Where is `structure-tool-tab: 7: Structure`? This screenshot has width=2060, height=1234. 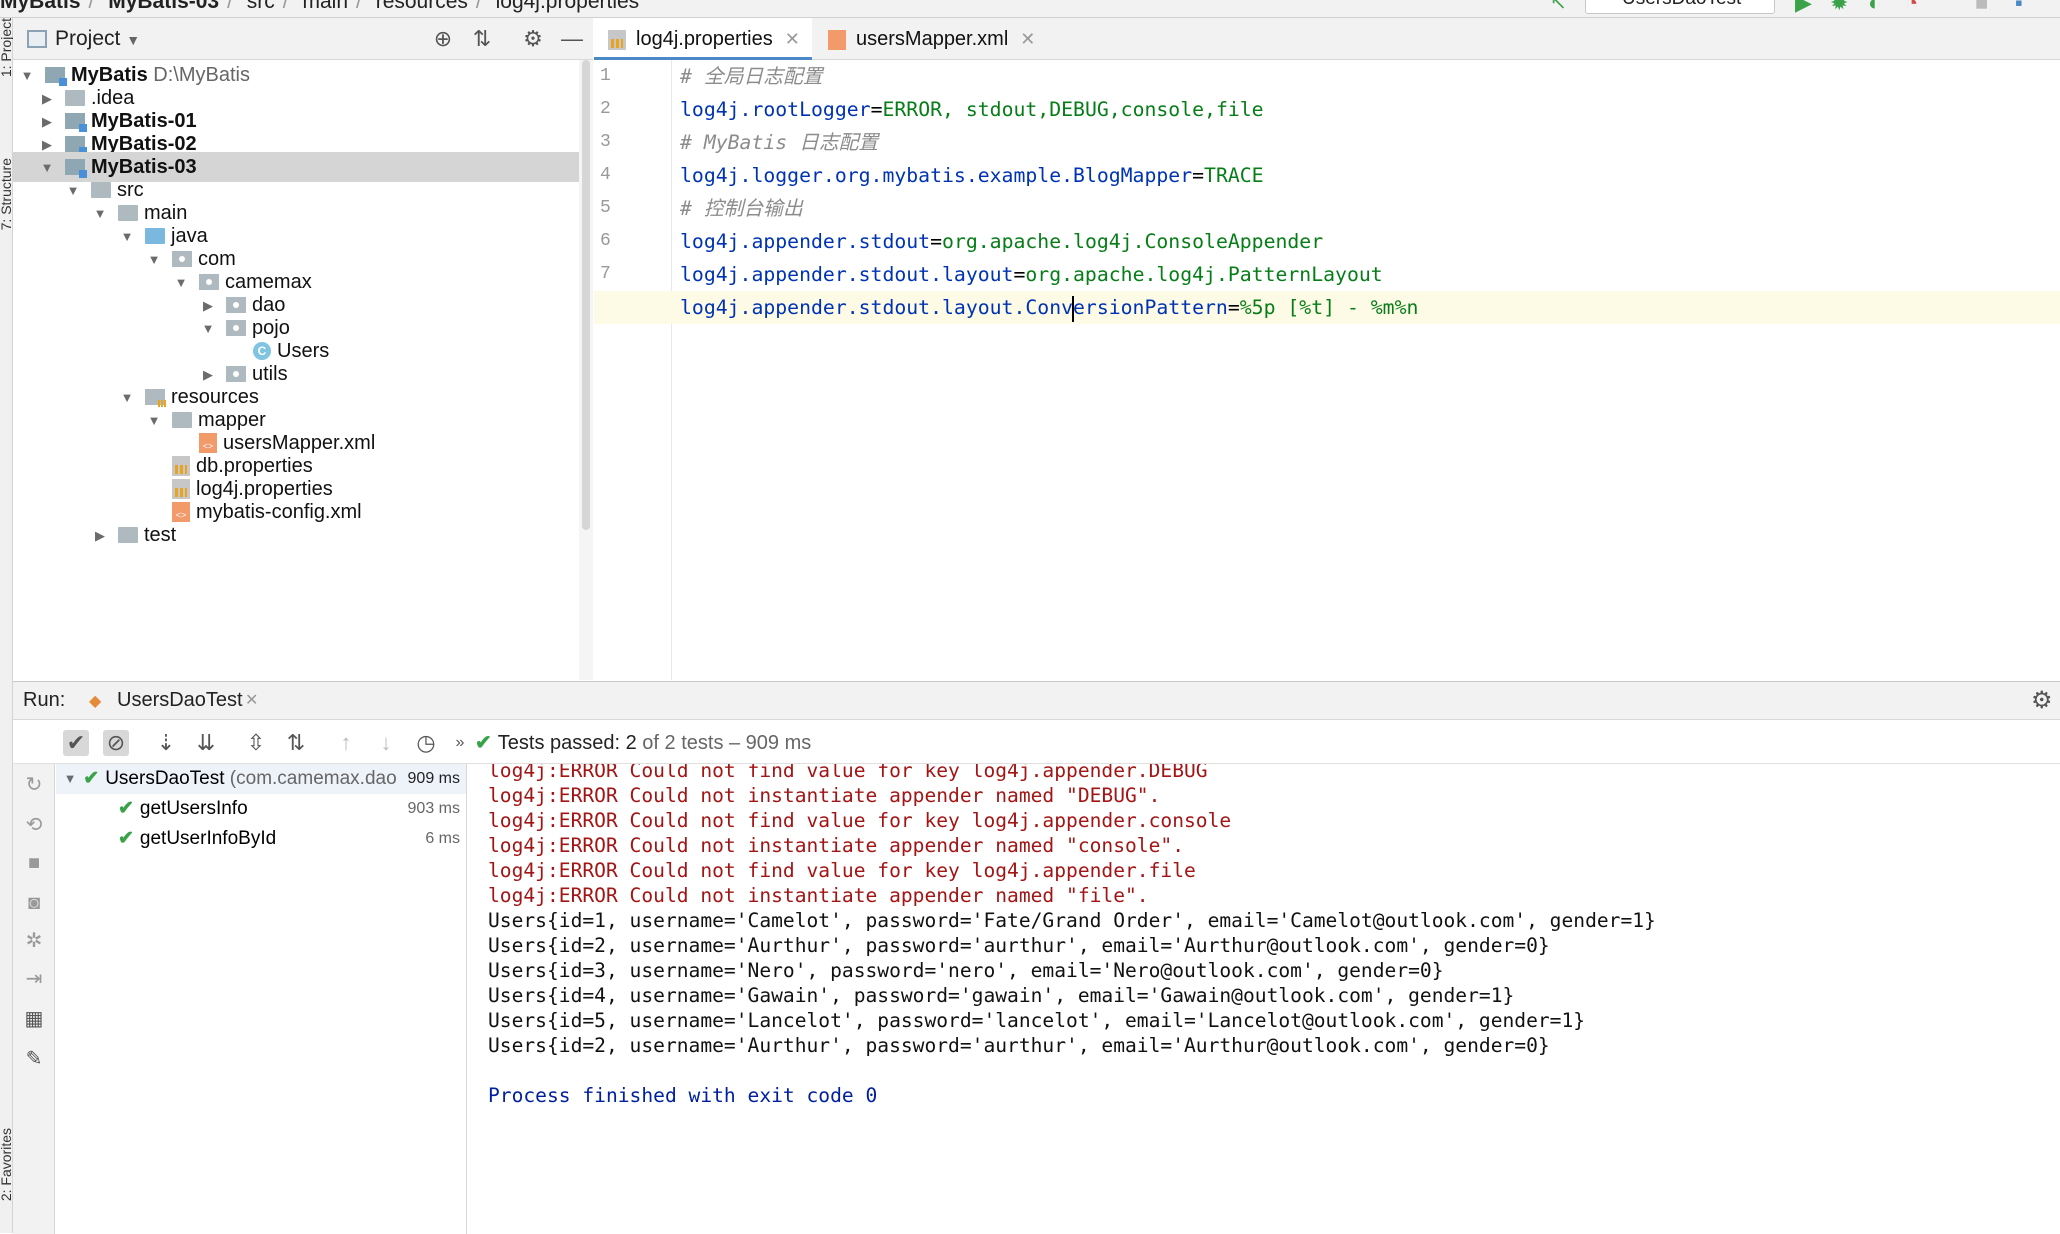
structure-tool-tab: 7: Structure is located at coordinates (7, 194).